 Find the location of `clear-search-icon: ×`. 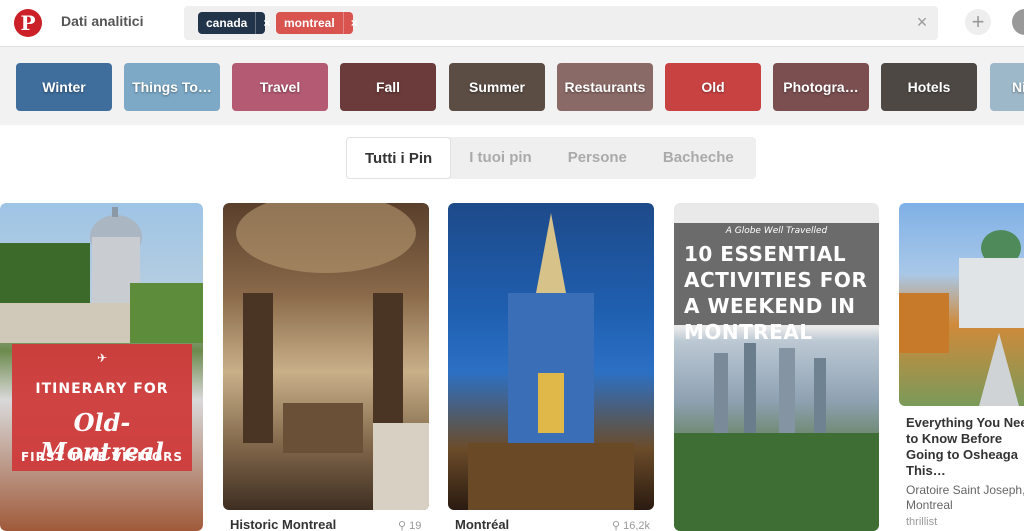

clear-search-icon: × is located at coordinates (922, 22).